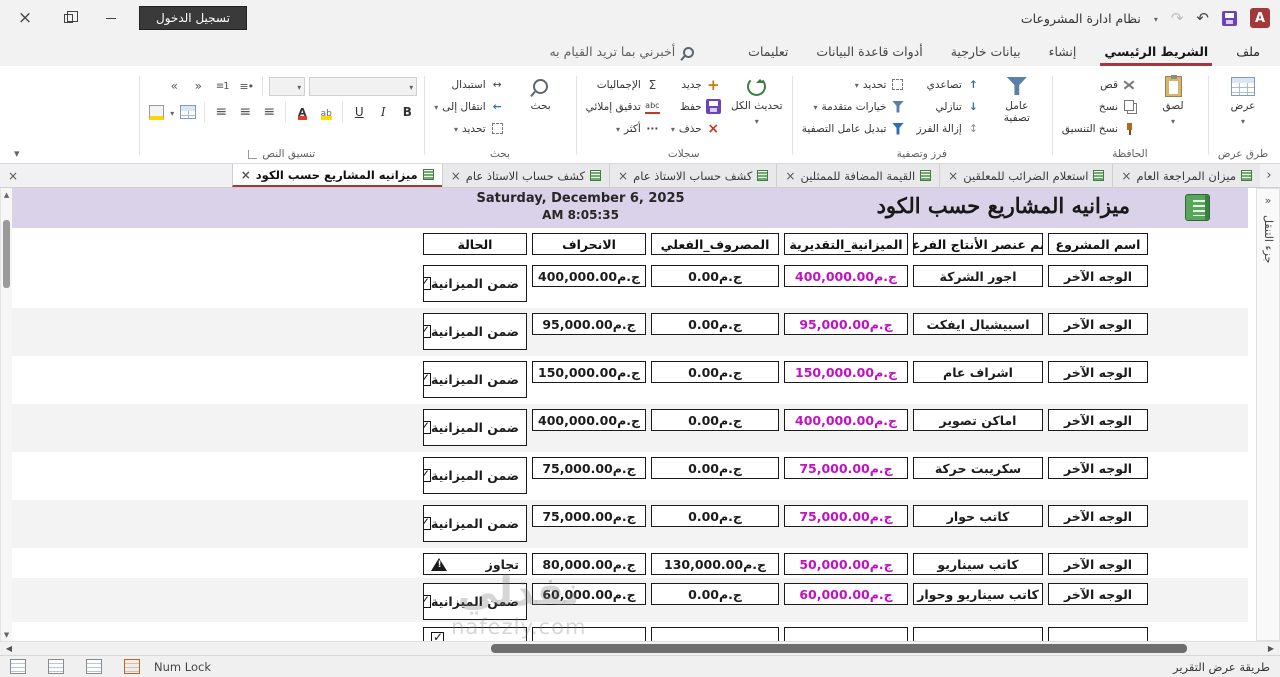 This screenshot has height=677, width=1280. I want to click on gridlines-icon, so click(188, 112).